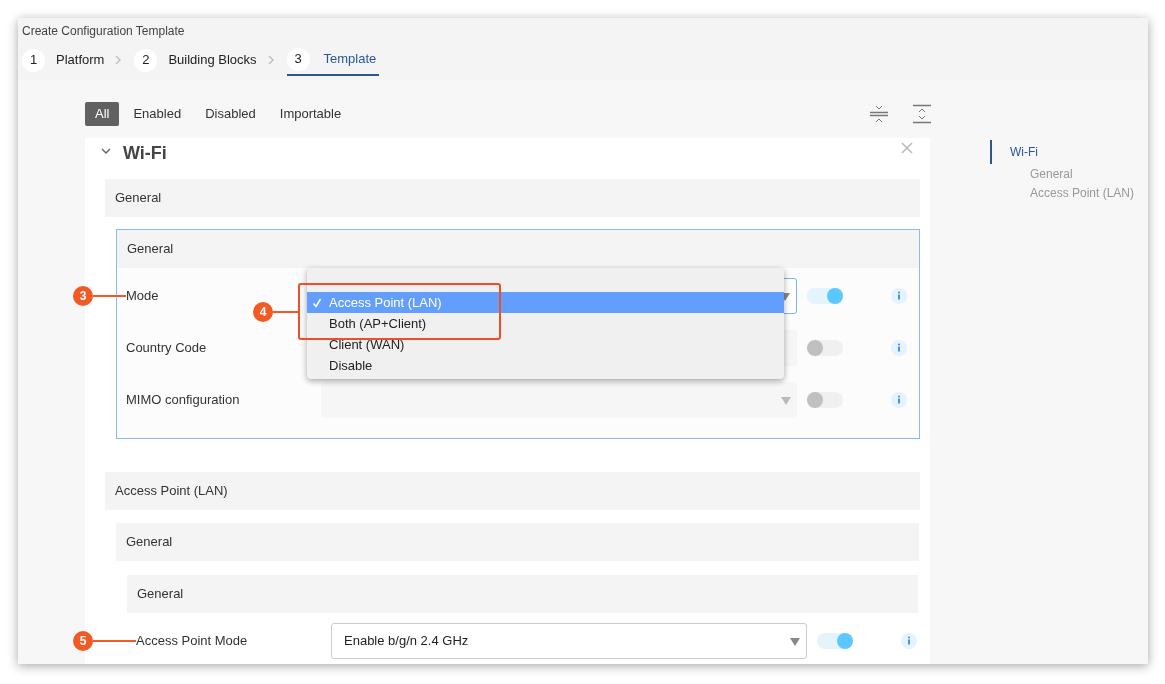 The image size is (1165, 684). I want to click on step-label: Platform, so click(80, 60).